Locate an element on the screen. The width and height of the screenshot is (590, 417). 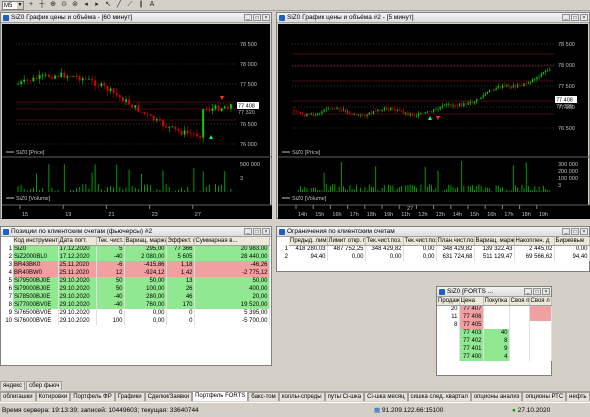
column-header: Эффект. цена is located at coordinates (180, 241).